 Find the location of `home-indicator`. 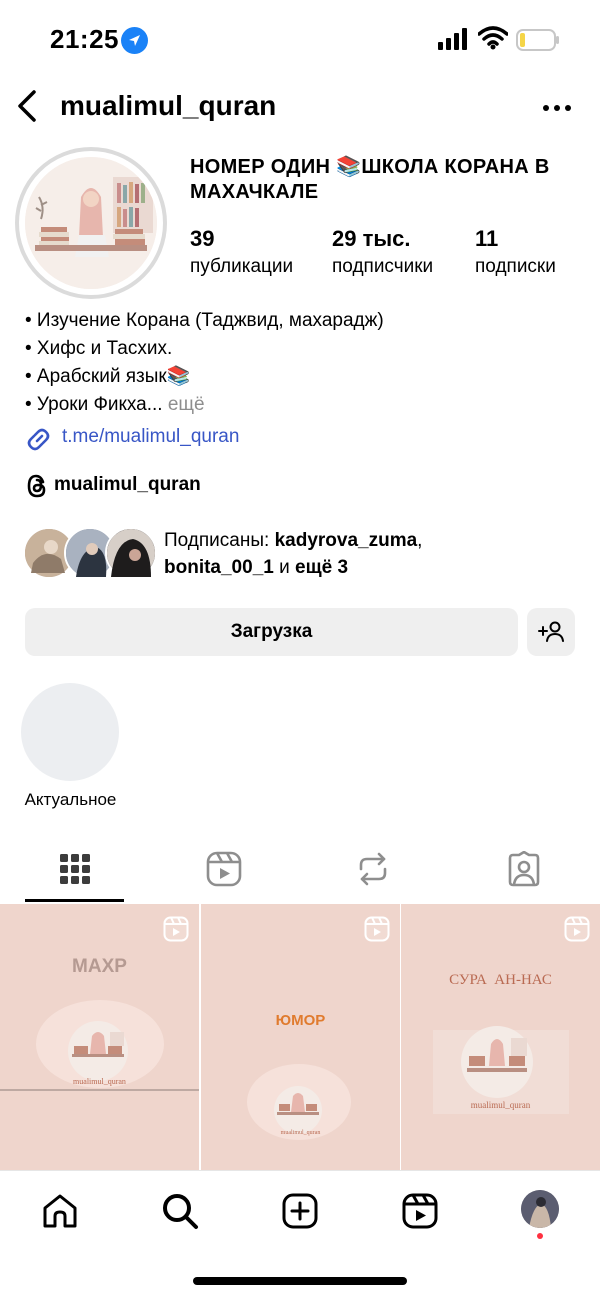

home-indicator is located at coordinates (300, 1281).